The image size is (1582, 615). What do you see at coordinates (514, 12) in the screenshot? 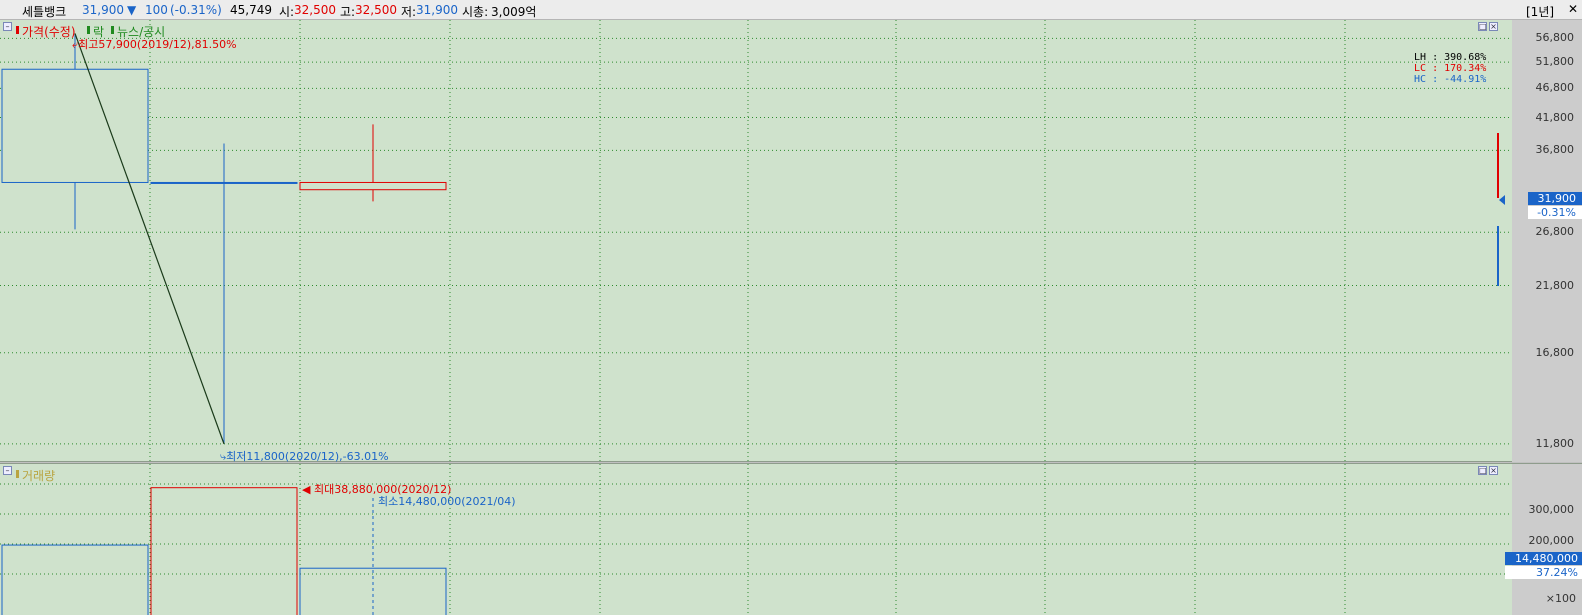
I see `marketcap-value: 3,009억` at bounding box center [514, 12].